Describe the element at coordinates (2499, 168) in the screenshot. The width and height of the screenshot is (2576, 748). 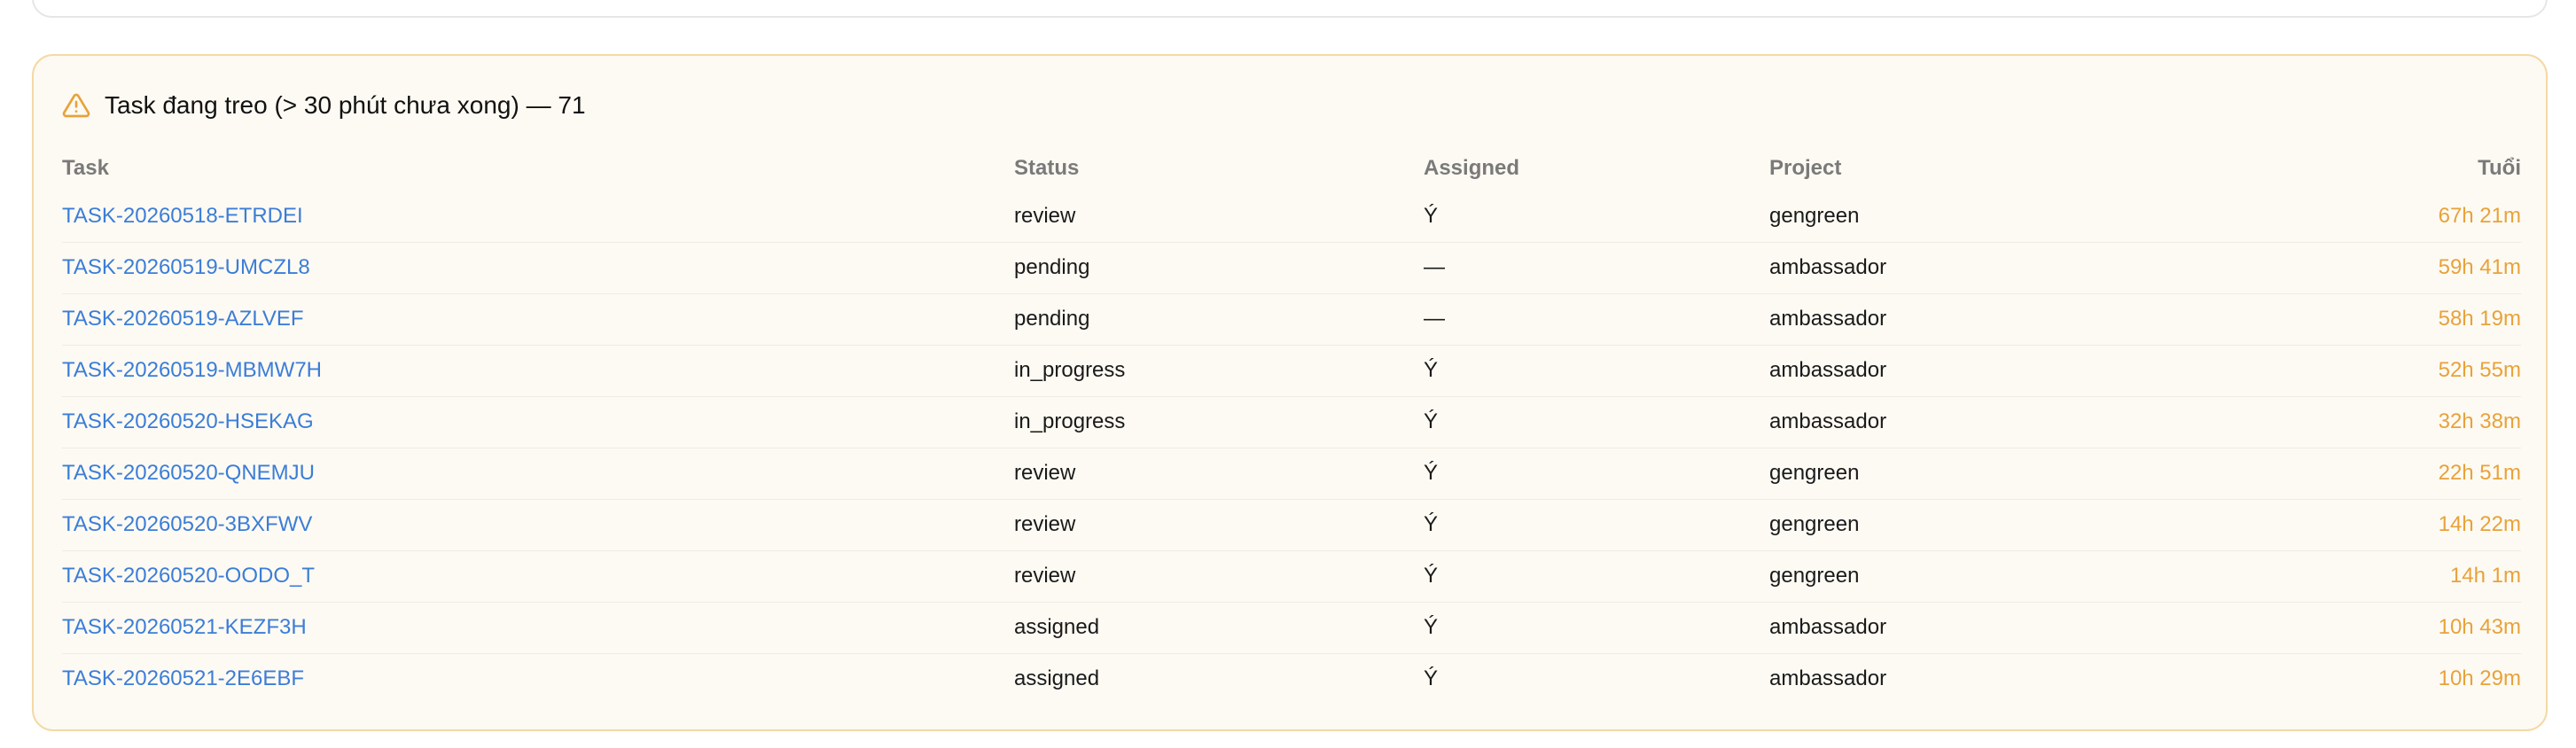
I see `column-header-age: Tuổi` at that location.